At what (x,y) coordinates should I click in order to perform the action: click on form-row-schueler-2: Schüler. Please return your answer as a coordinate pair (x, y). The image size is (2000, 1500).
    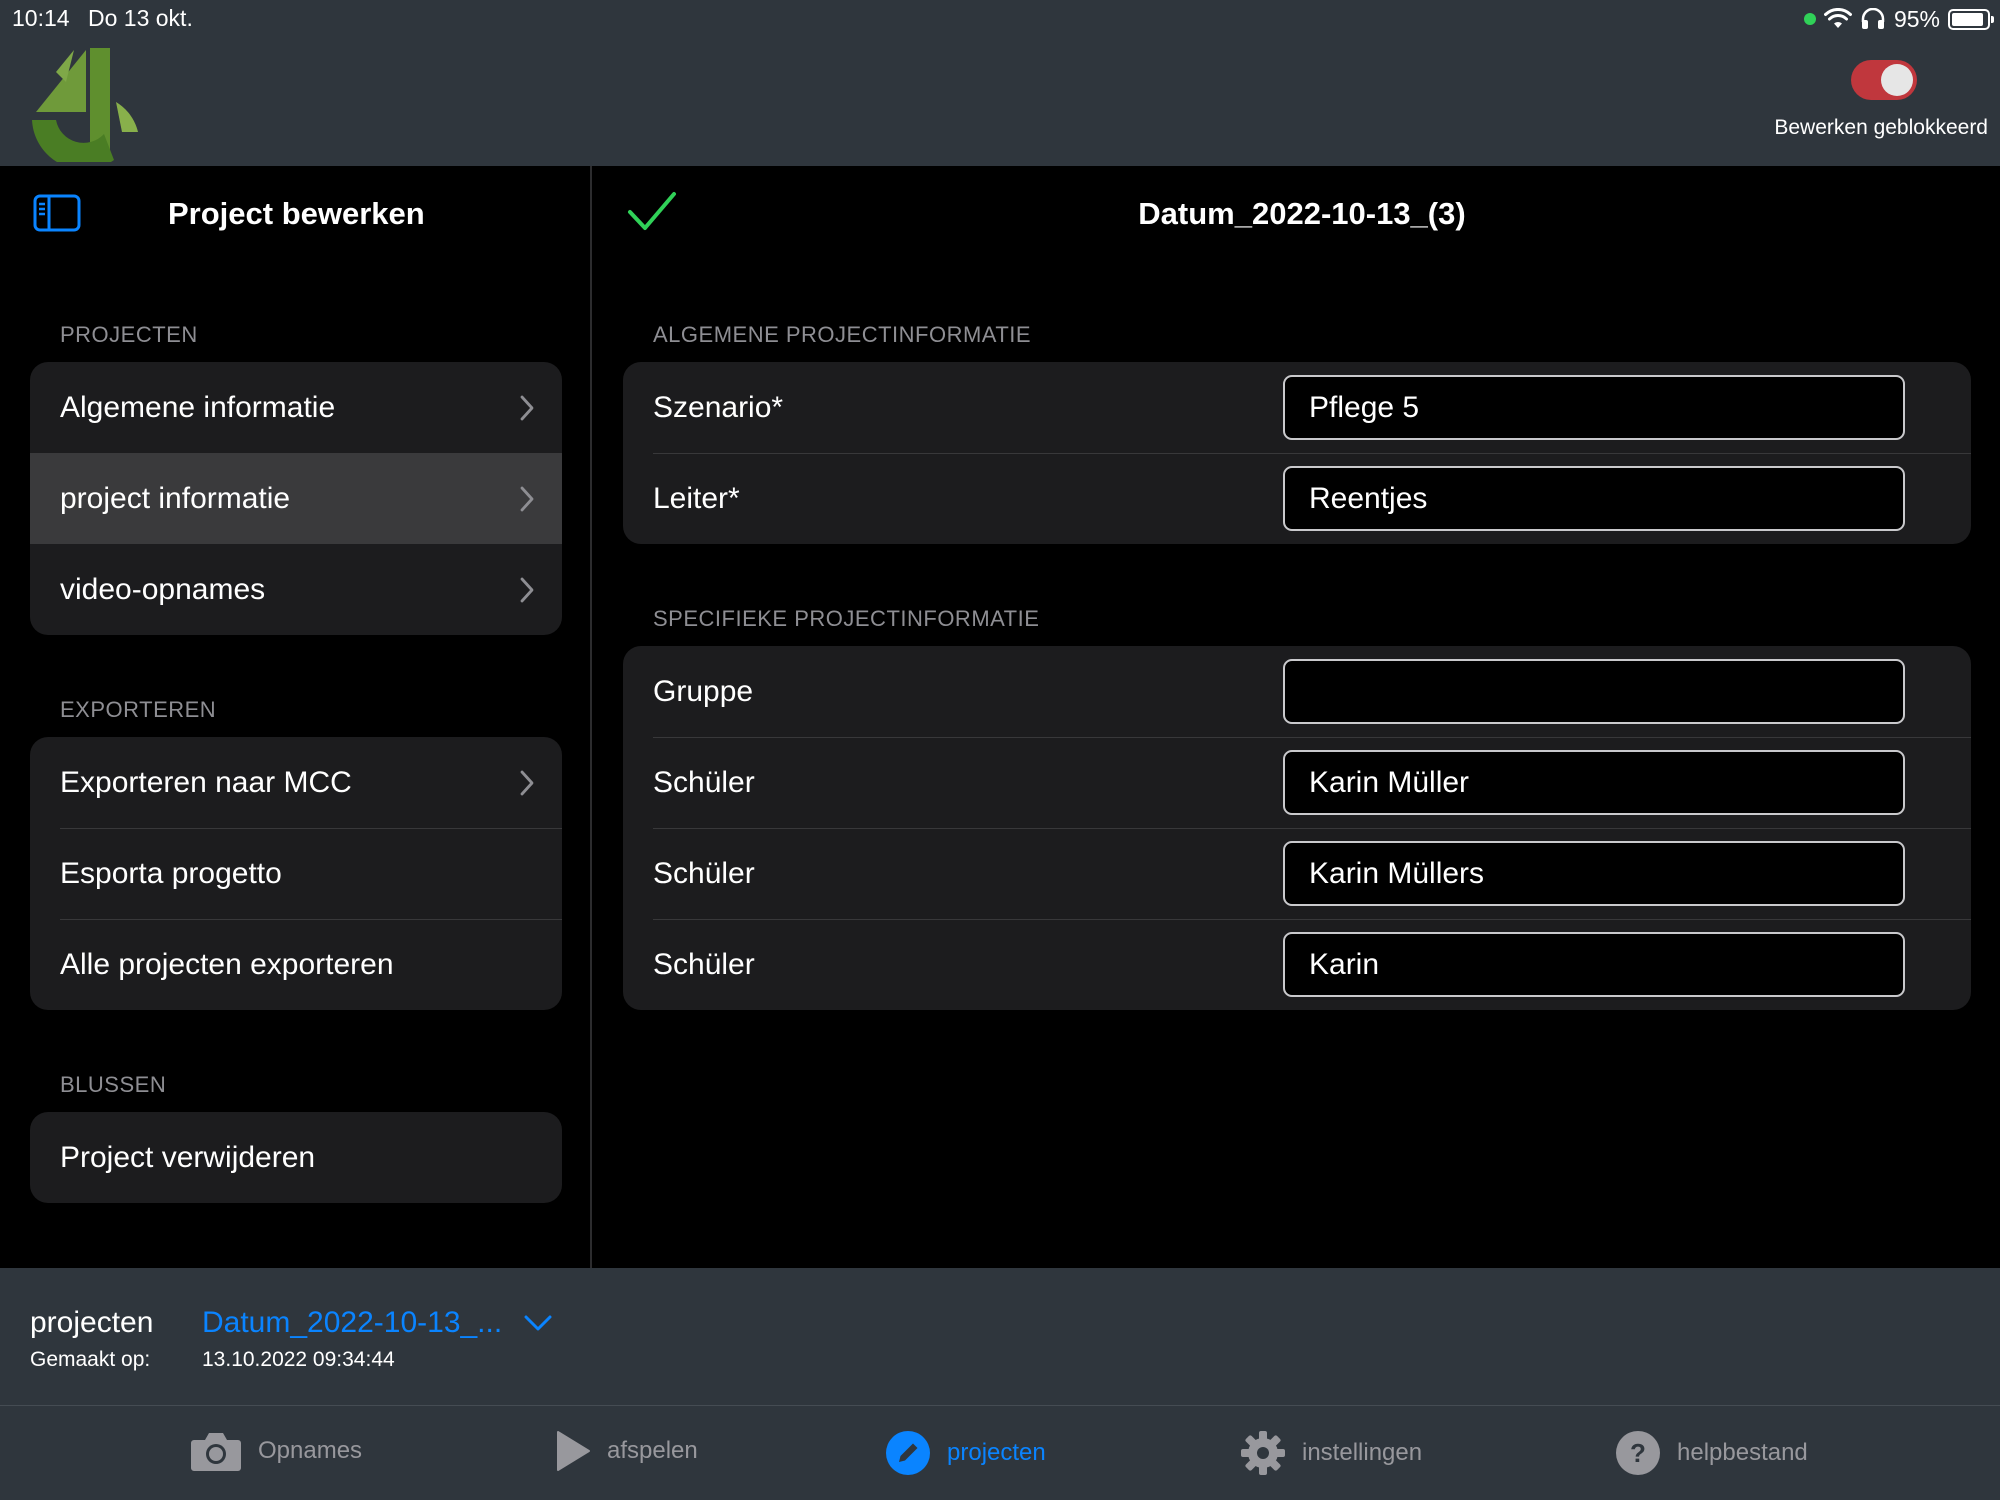
    Looking at the image, I should click on (1297, 873).